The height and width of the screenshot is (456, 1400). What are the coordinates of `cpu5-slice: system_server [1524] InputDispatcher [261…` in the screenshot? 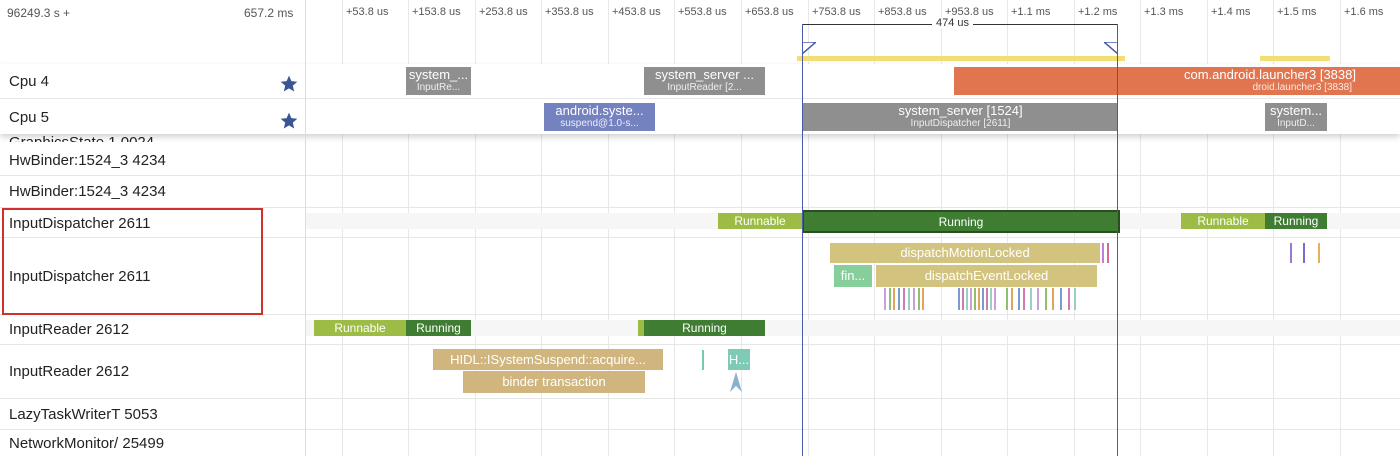 It's located at (960, 117).